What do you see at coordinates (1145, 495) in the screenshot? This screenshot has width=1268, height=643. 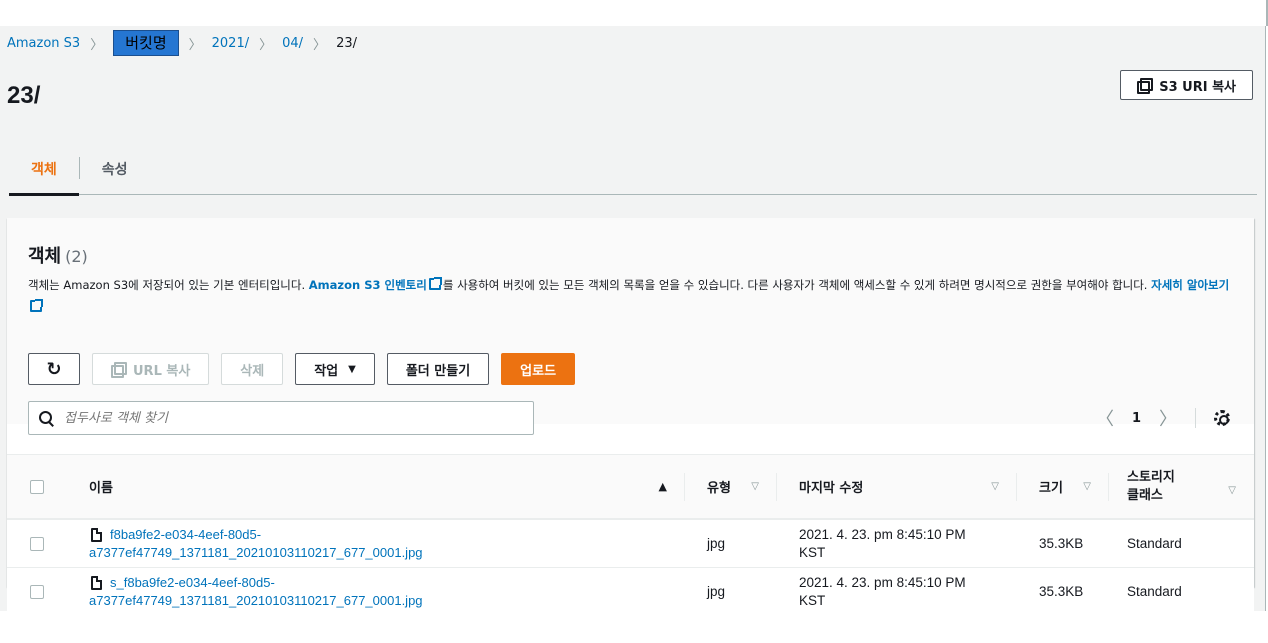 I see `storage-class-line2: 클래스` at bounding box center [1145, 495].